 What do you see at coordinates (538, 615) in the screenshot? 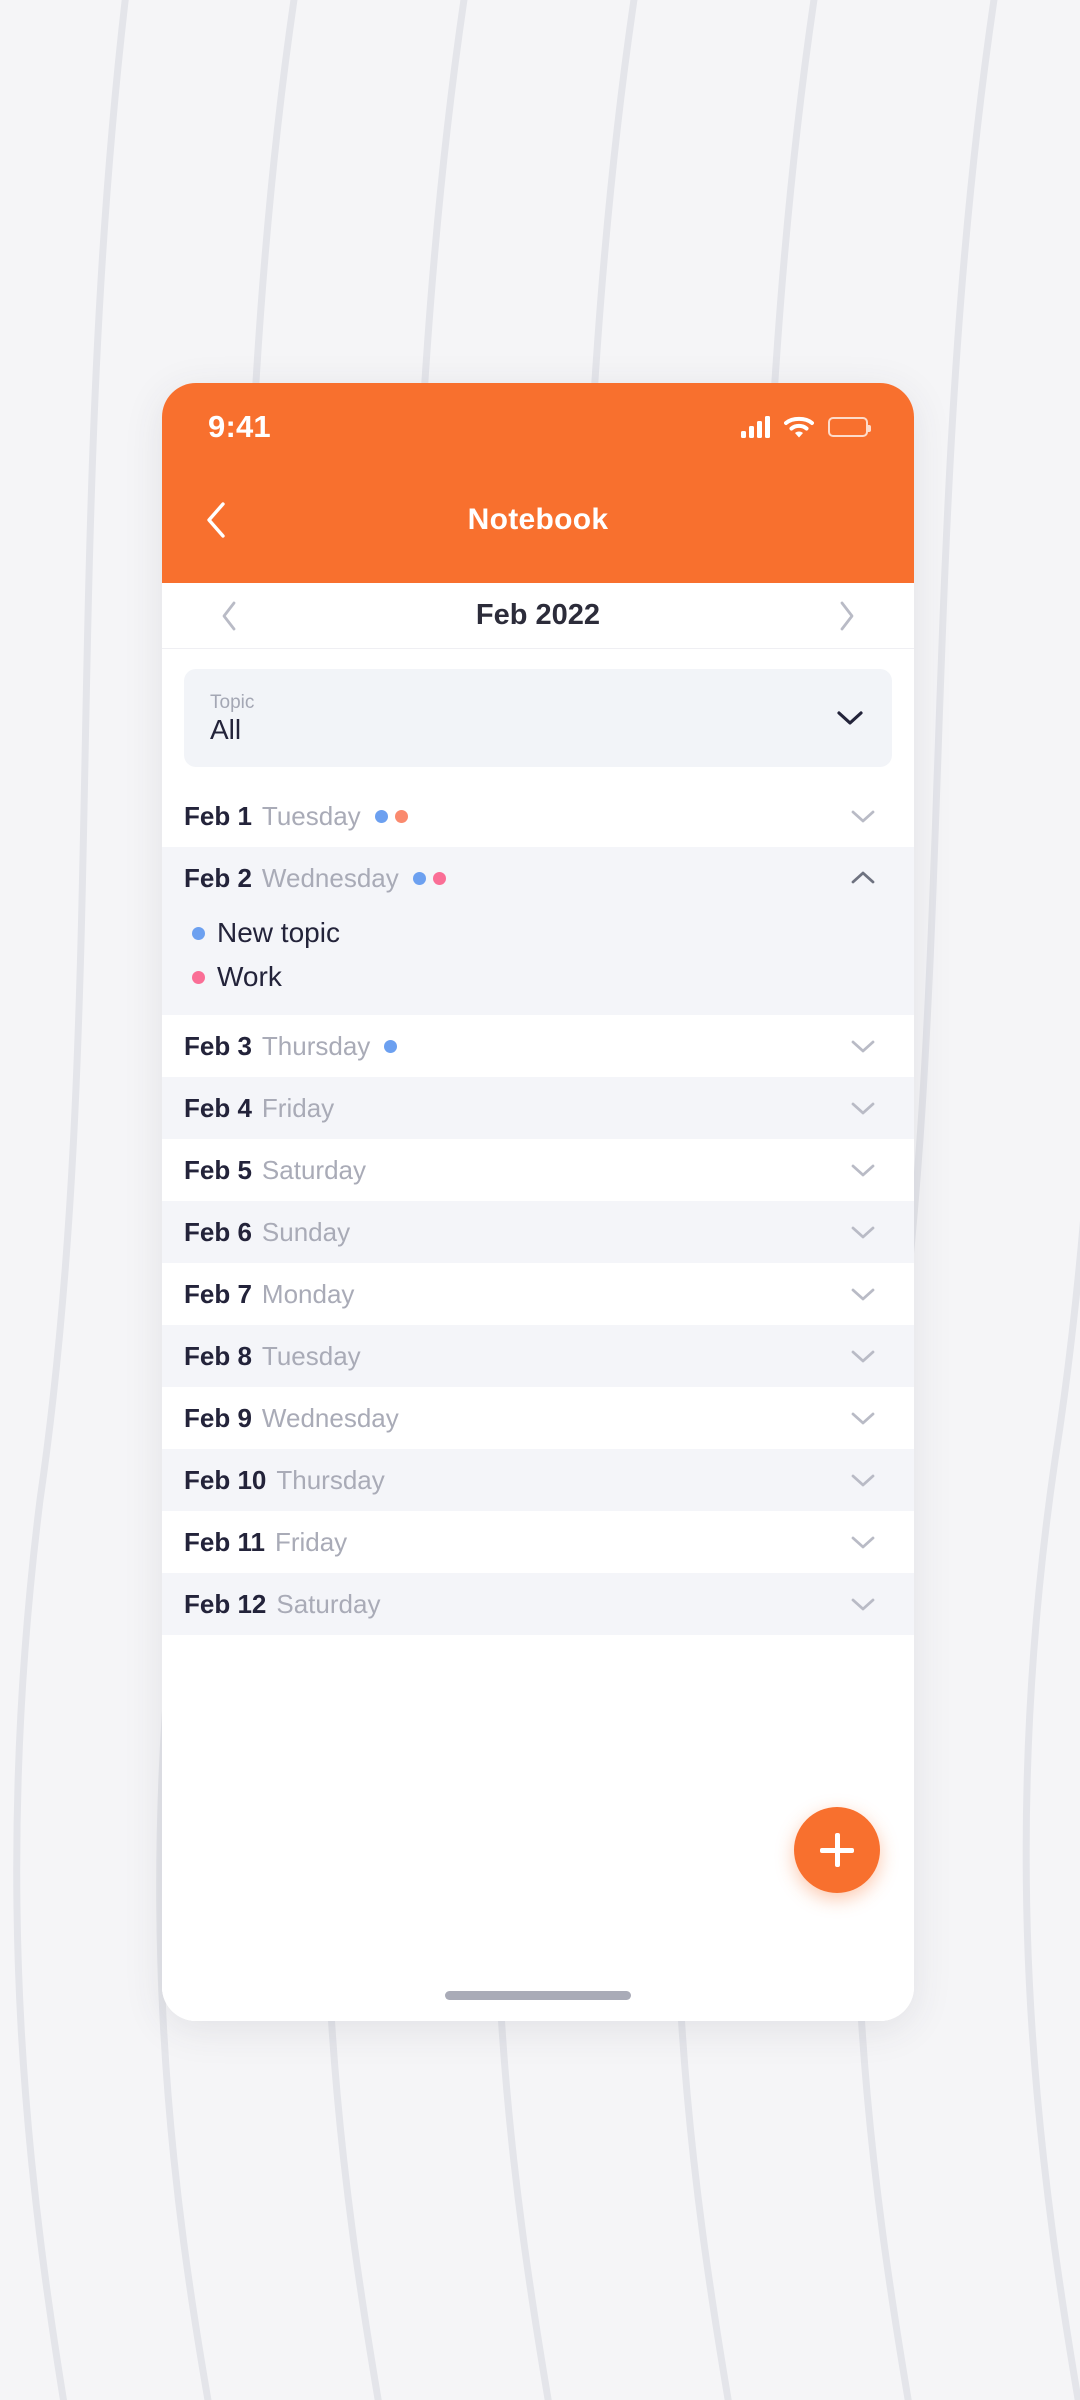
I see `current-month-label: Feb 2022` at bounding box center [538, 615].